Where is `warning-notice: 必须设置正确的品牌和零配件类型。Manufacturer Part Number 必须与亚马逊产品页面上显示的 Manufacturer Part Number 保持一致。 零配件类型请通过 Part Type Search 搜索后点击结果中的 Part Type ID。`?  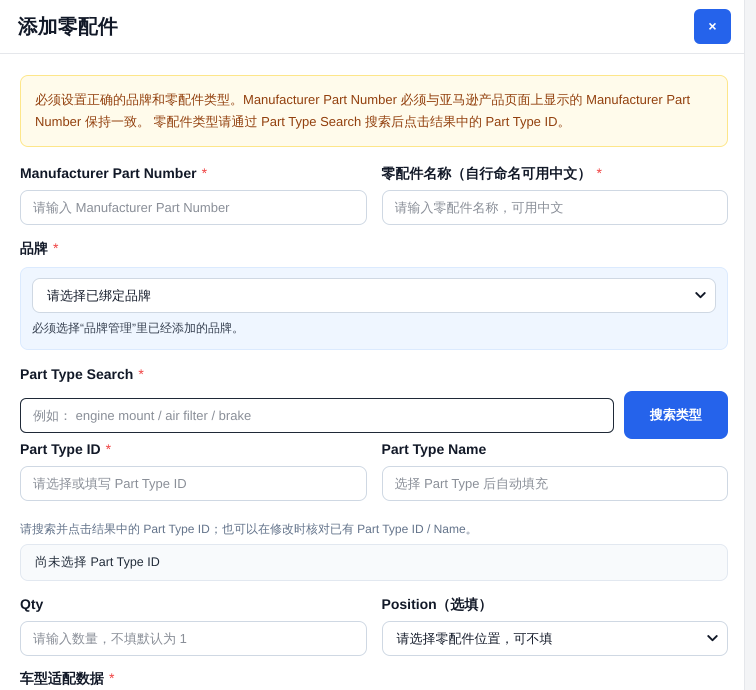 warning-notice: 必须设置正确的品牌和零配件类型。Manufacturer Part Number 必须与亚马逊产品页面上显示的 Manufacturer Part Number 保持一致。 零配件类型请通过 Part Type Search 搜索后点击结果中的 Part Type ID。 is located at coordinates (374, 111).